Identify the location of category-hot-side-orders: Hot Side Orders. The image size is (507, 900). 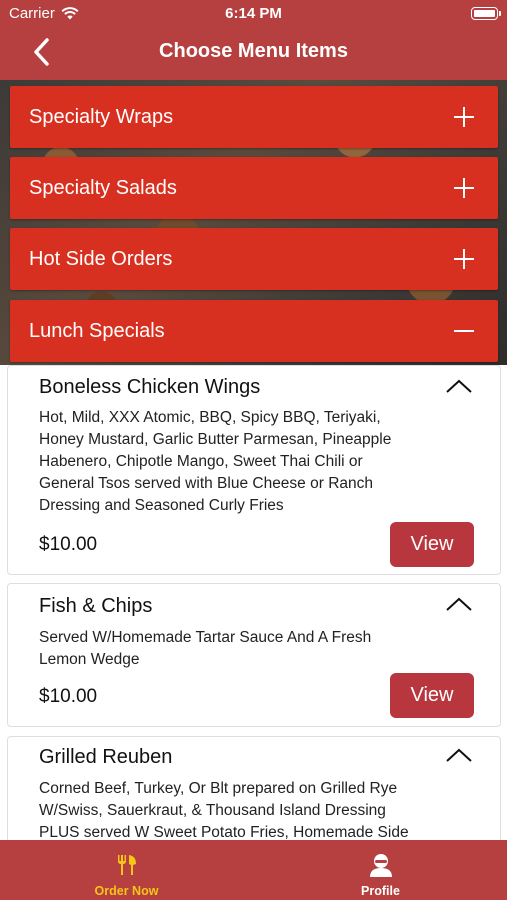
(254, 259).